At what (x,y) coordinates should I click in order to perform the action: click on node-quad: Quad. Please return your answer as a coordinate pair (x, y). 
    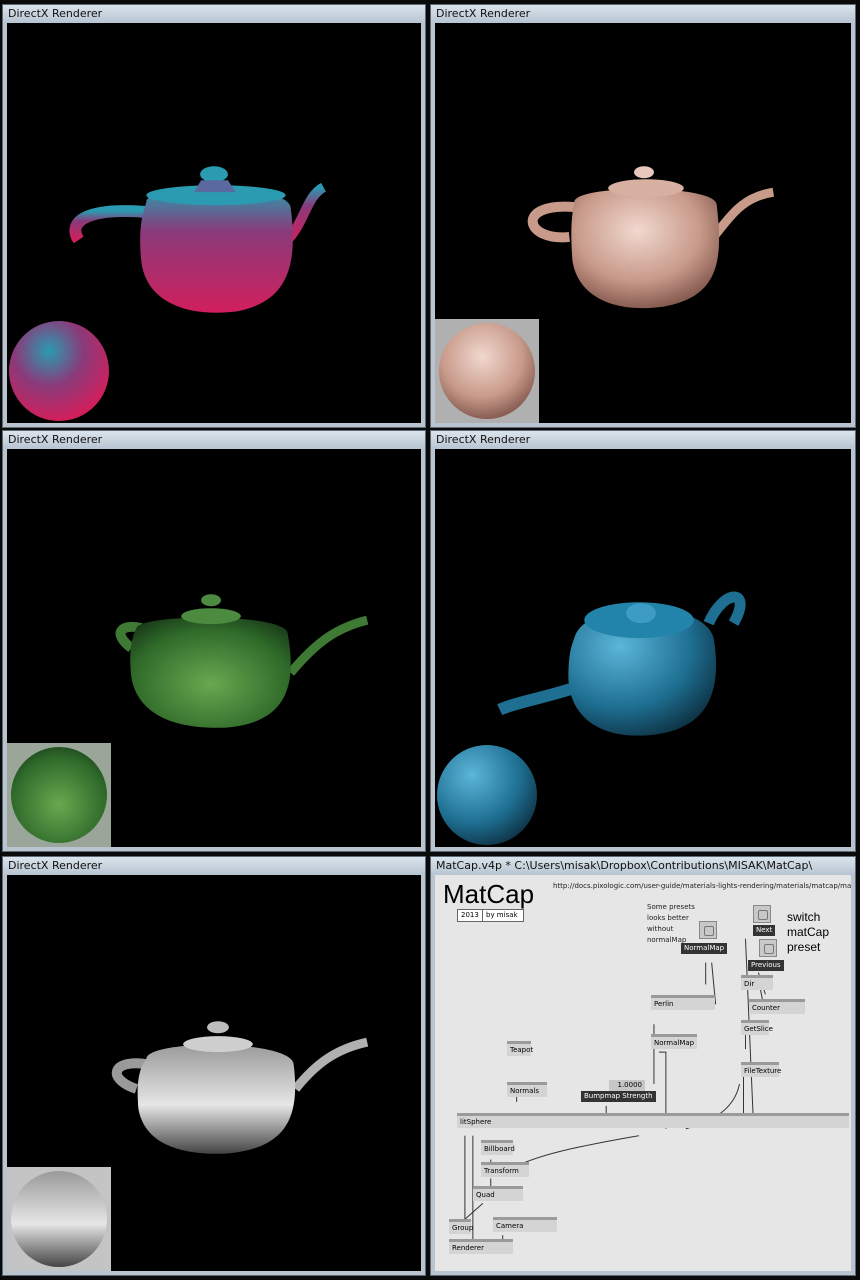
    Looking at the image, I should click on (498, 1193).